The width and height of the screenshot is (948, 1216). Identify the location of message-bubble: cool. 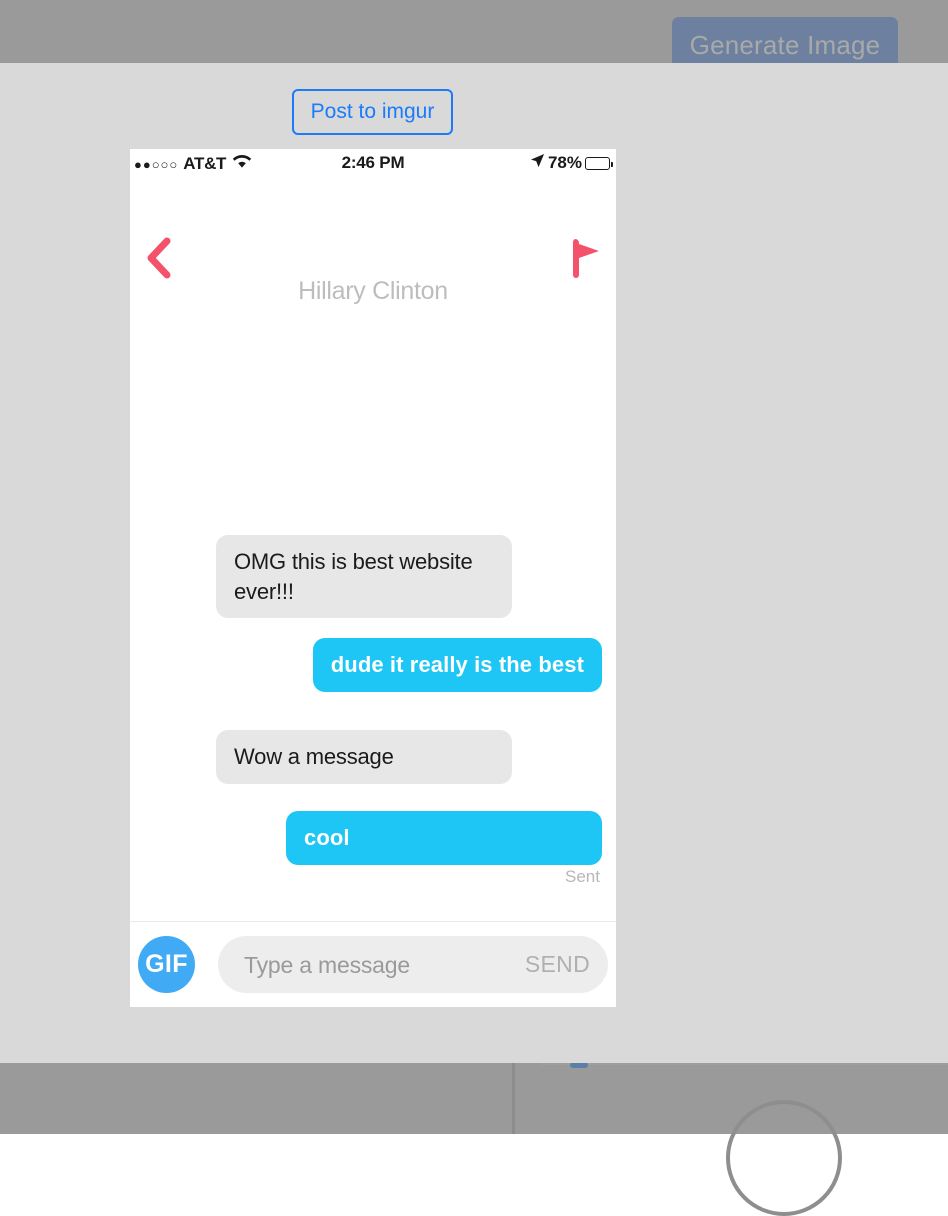
(444, 838).